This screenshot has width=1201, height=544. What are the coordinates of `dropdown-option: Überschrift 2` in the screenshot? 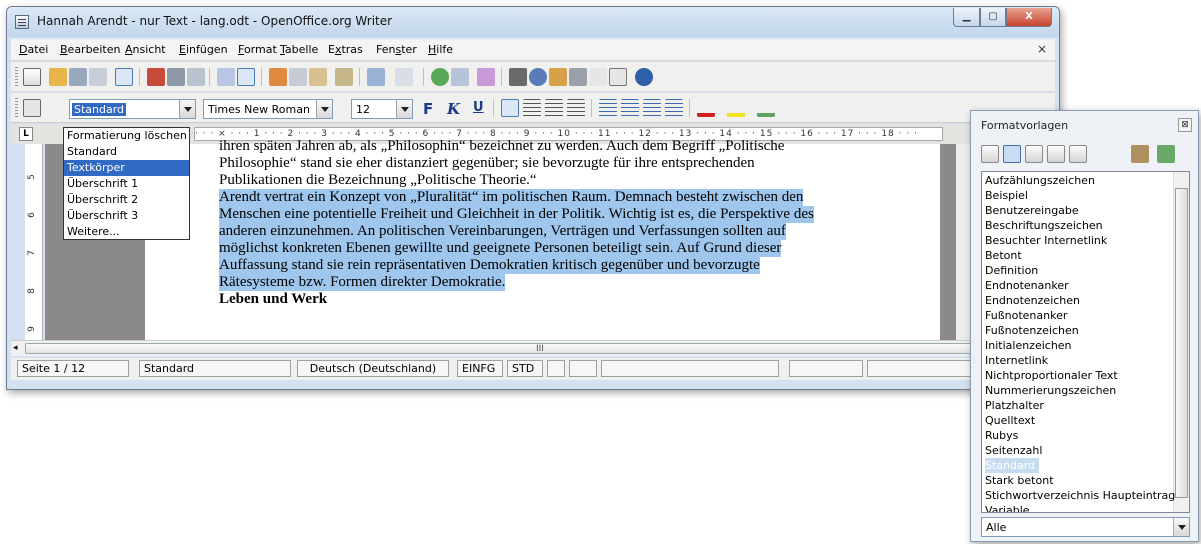 It's located at (126, 200).